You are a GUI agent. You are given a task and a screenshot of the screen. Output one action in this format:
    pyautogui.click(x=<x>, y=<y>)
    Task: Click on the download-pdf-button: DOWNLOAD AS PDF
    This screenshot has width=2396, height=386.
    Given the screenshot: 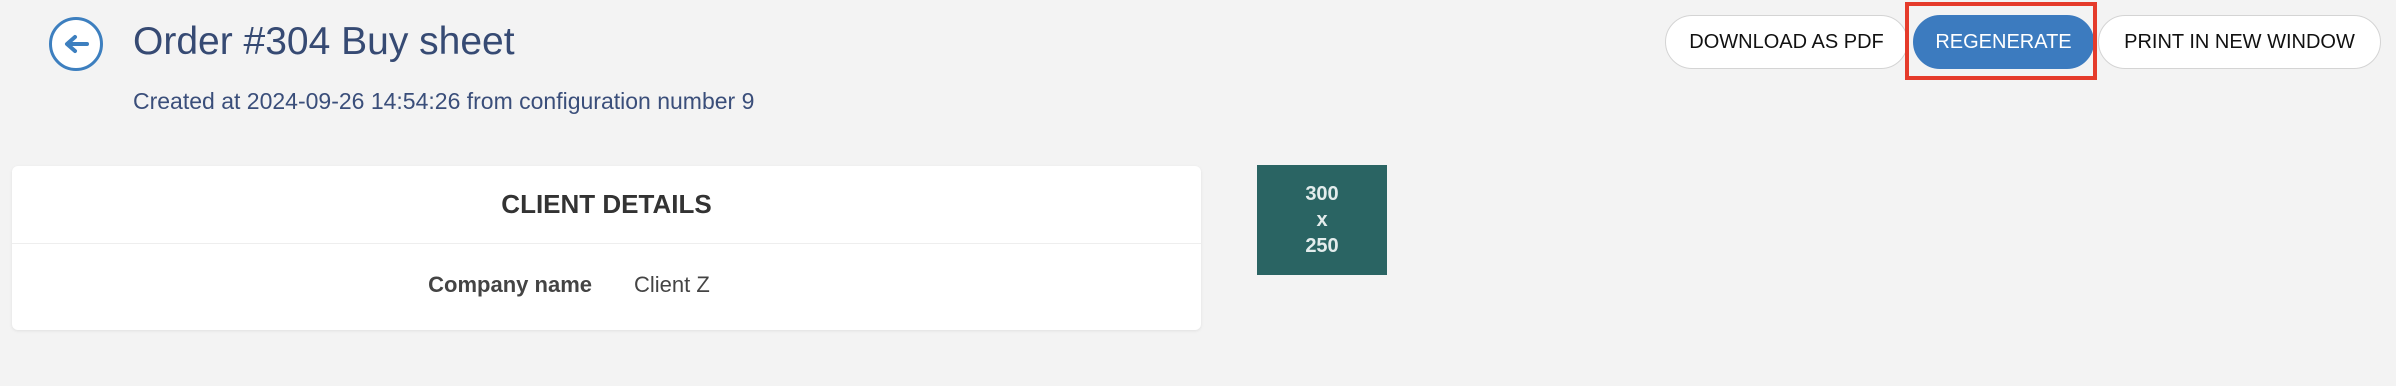 What is the action you would take?
    pyautogui.click(x=1786, y=42)
    